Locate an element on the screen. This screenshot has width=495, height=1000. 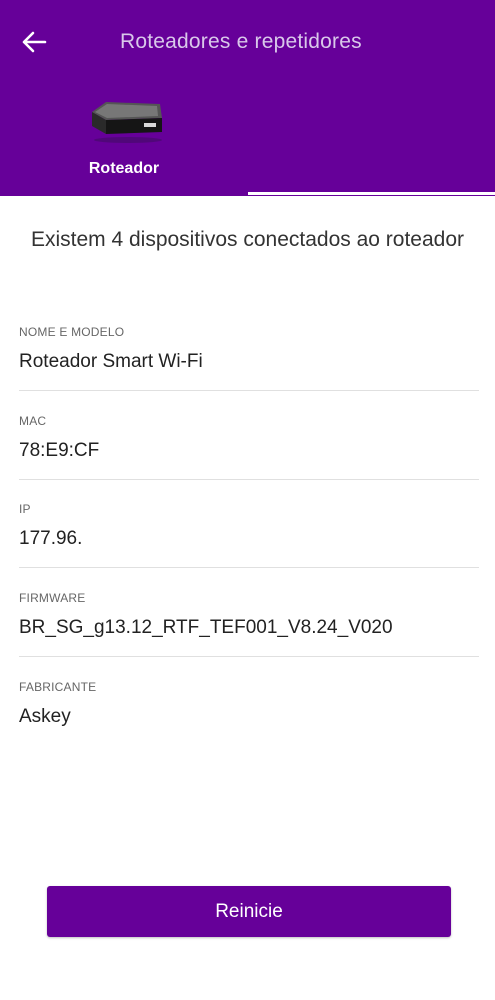
field-name-model: NOME E MODELO Roteador Smart Wi-Fi is located at coordinates (249, 358).